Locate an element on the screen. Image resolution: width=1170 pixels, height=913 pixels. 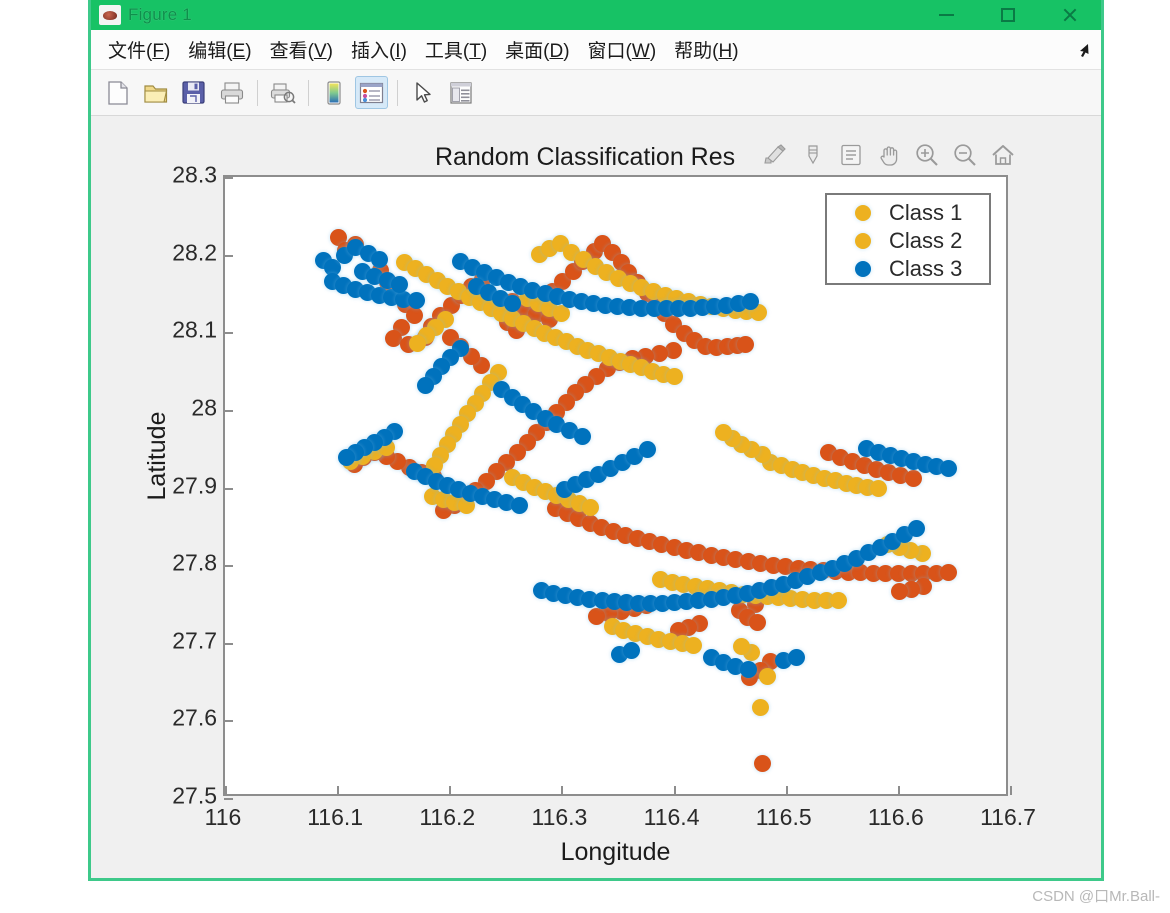
menu-file: 文件(F) is located at coordinates (139, 49).